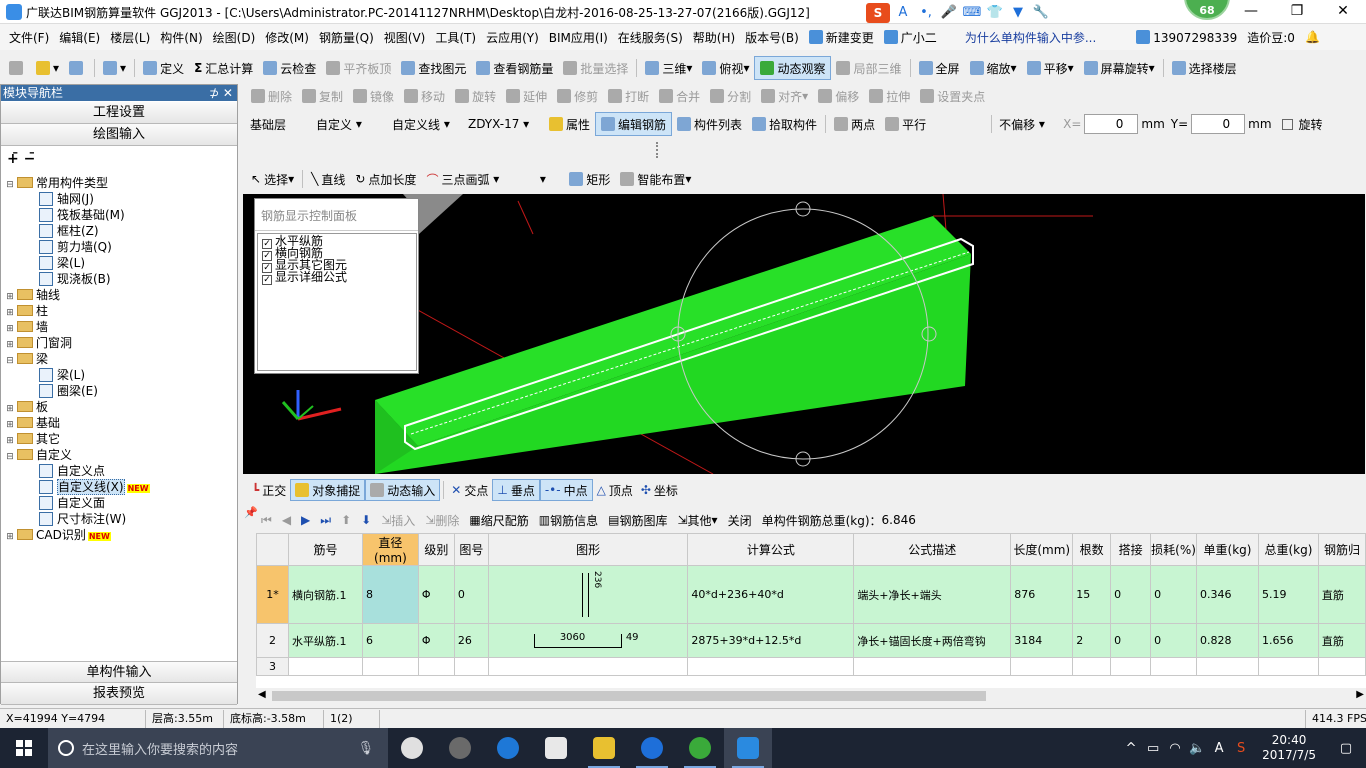 The width and height of the screenshot is (1366, 768). Describe the element at coordinates (398, 520) in the screenshot. I see `insert-row-button: ⇲ 插入` at that location.